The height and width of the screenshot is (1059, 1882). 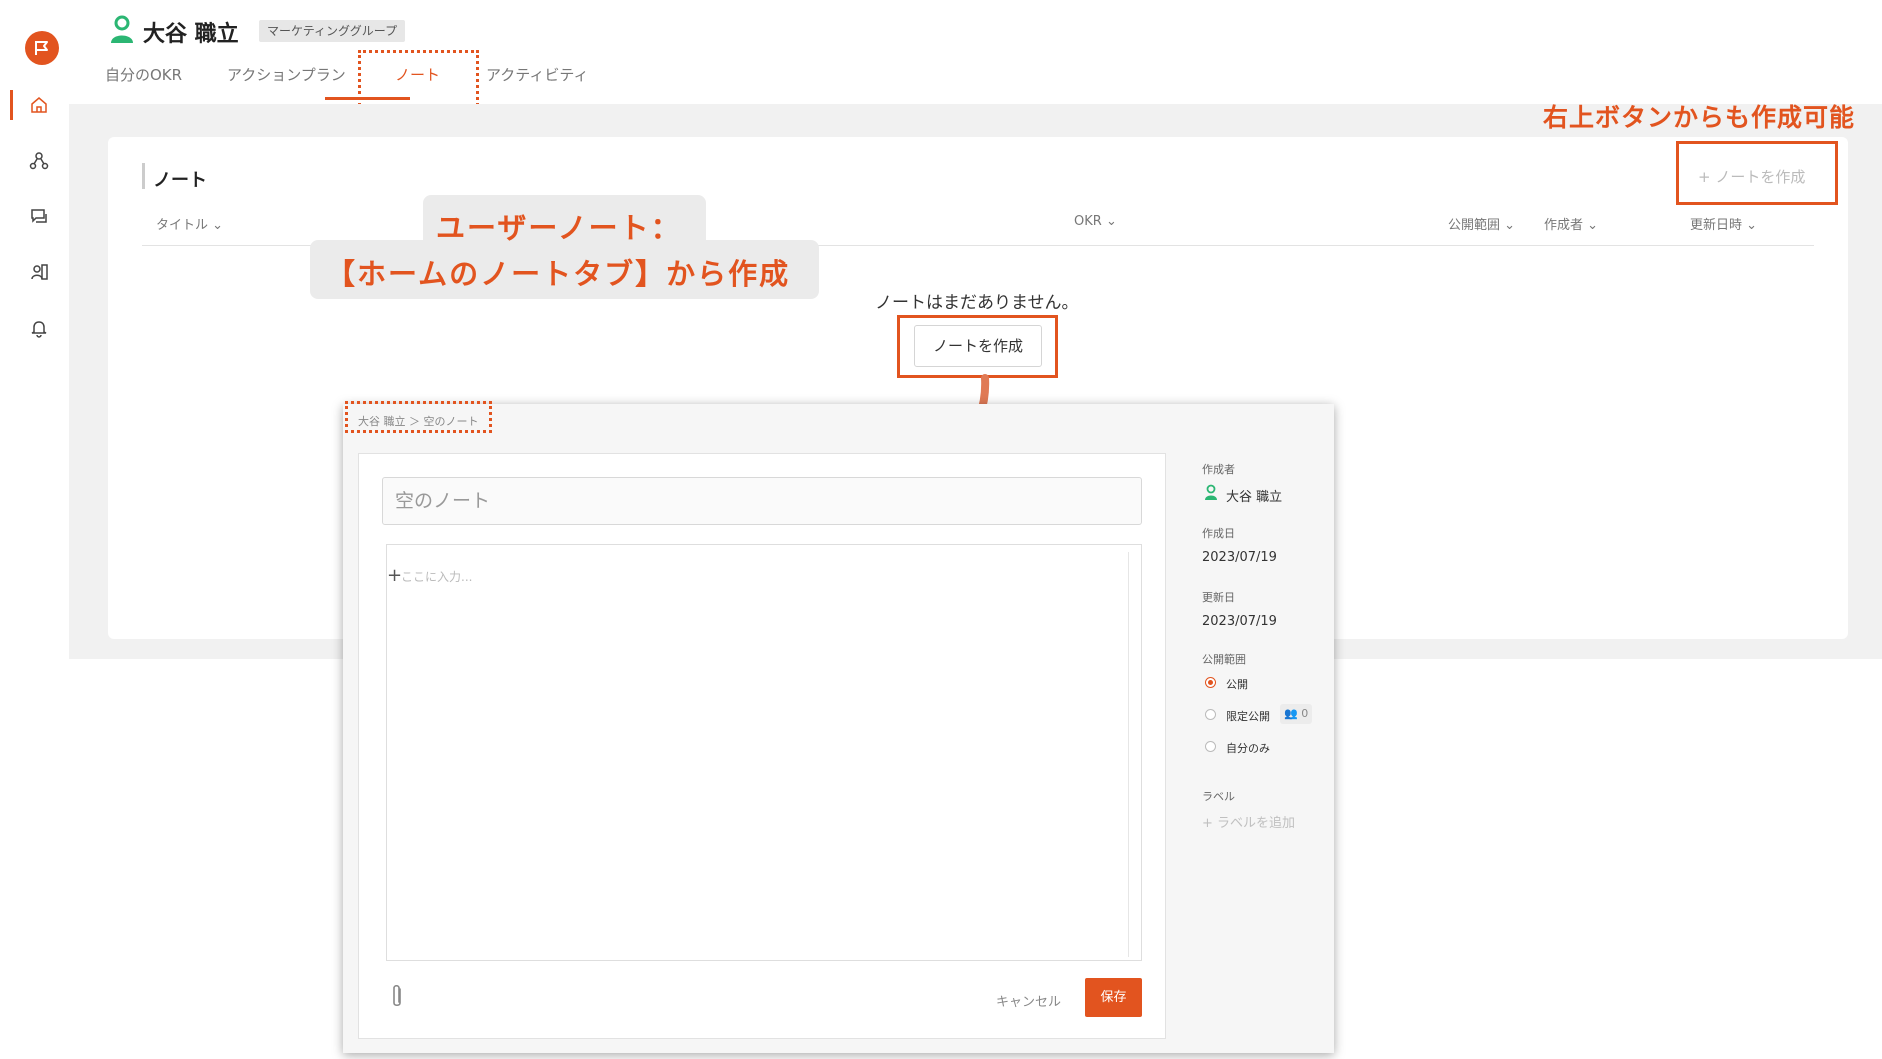 I want to click on created-label: 作成日, so click(x=1218, y=533).